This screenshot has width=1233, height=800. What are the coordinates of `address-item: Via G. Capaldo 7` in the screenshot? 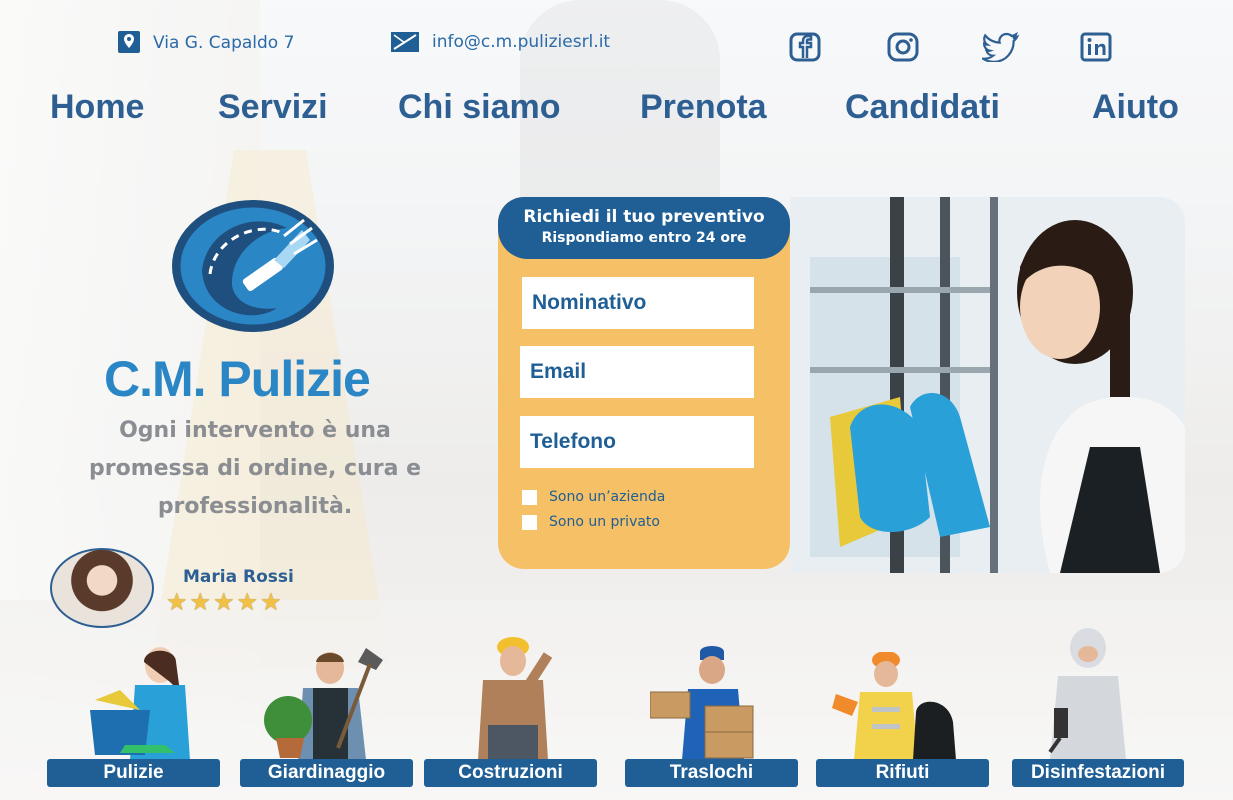 It's located at (205, 43).